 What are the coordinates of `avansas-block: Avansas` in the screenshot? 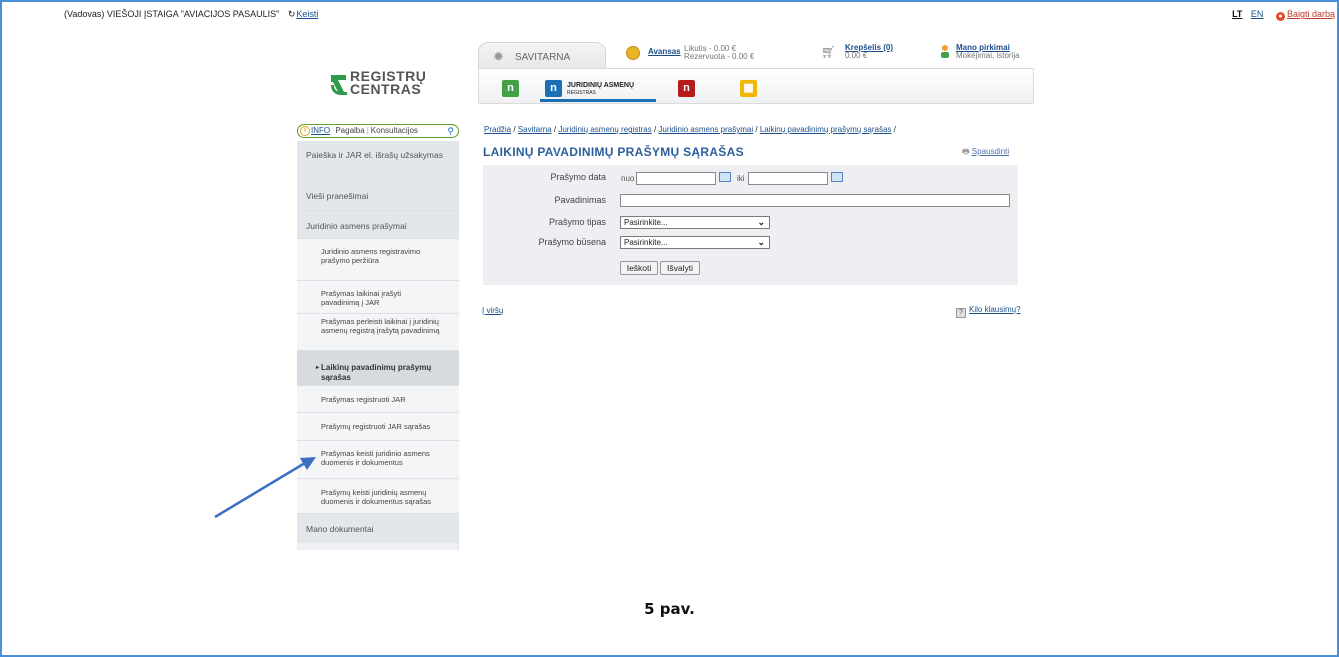 It's located at (664, 52).